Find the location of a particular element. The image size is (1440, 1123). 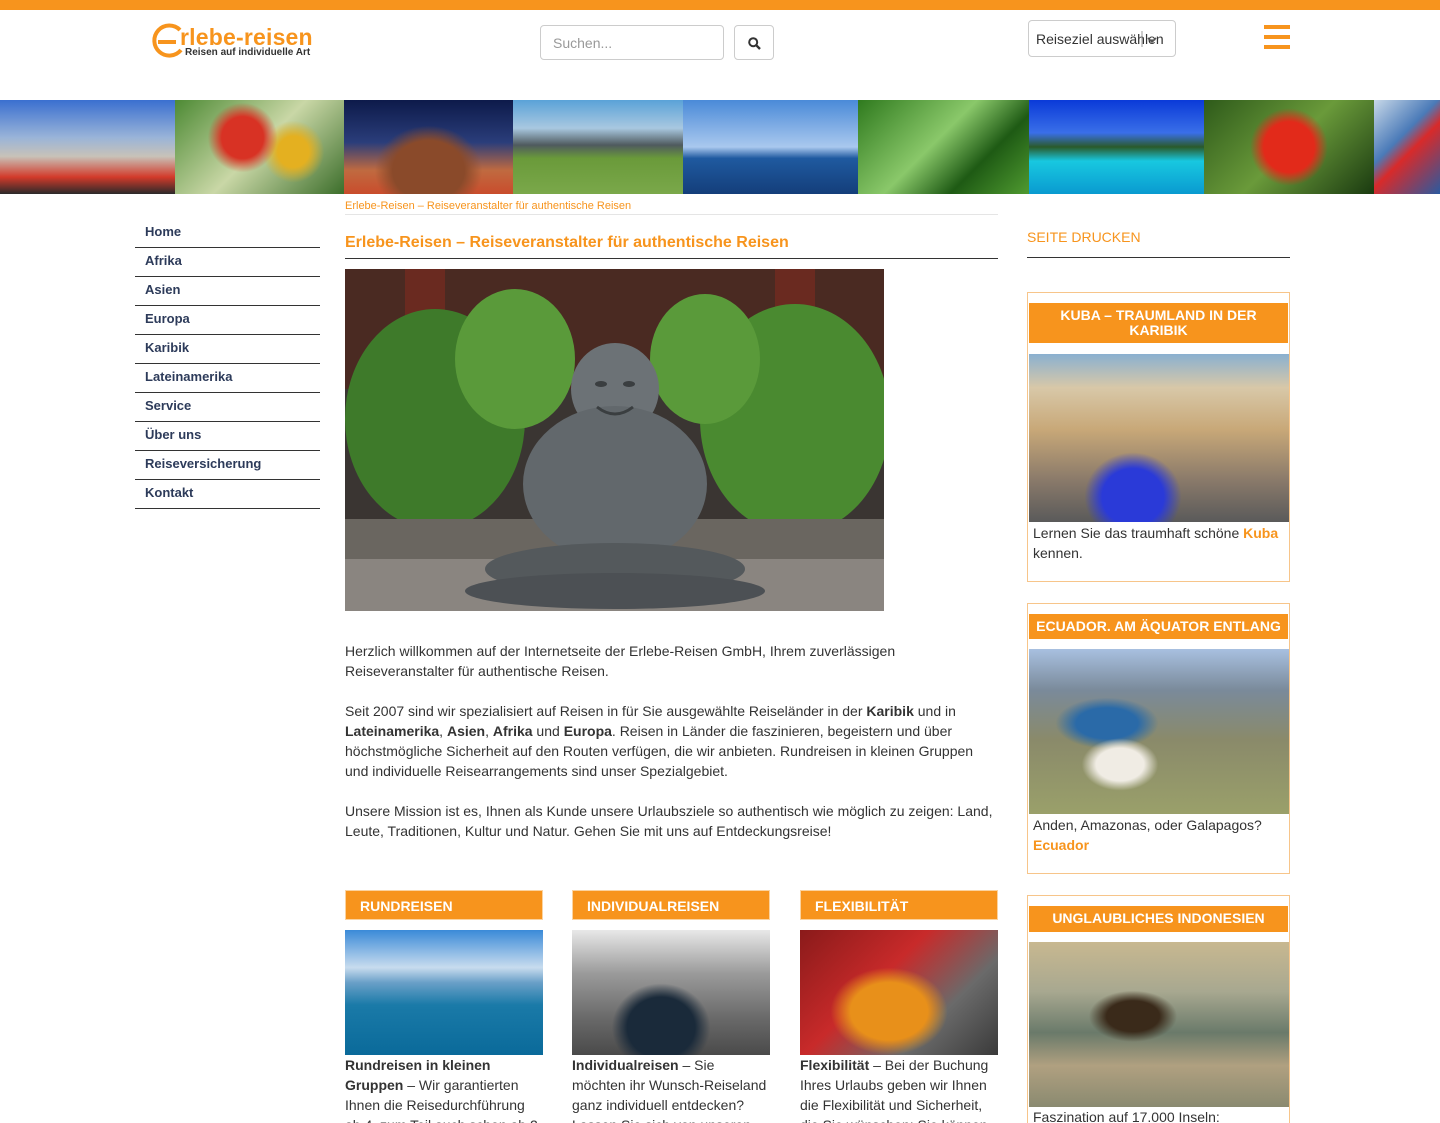

banner-photo-resort-pool is located at coordinates (1116, 147).